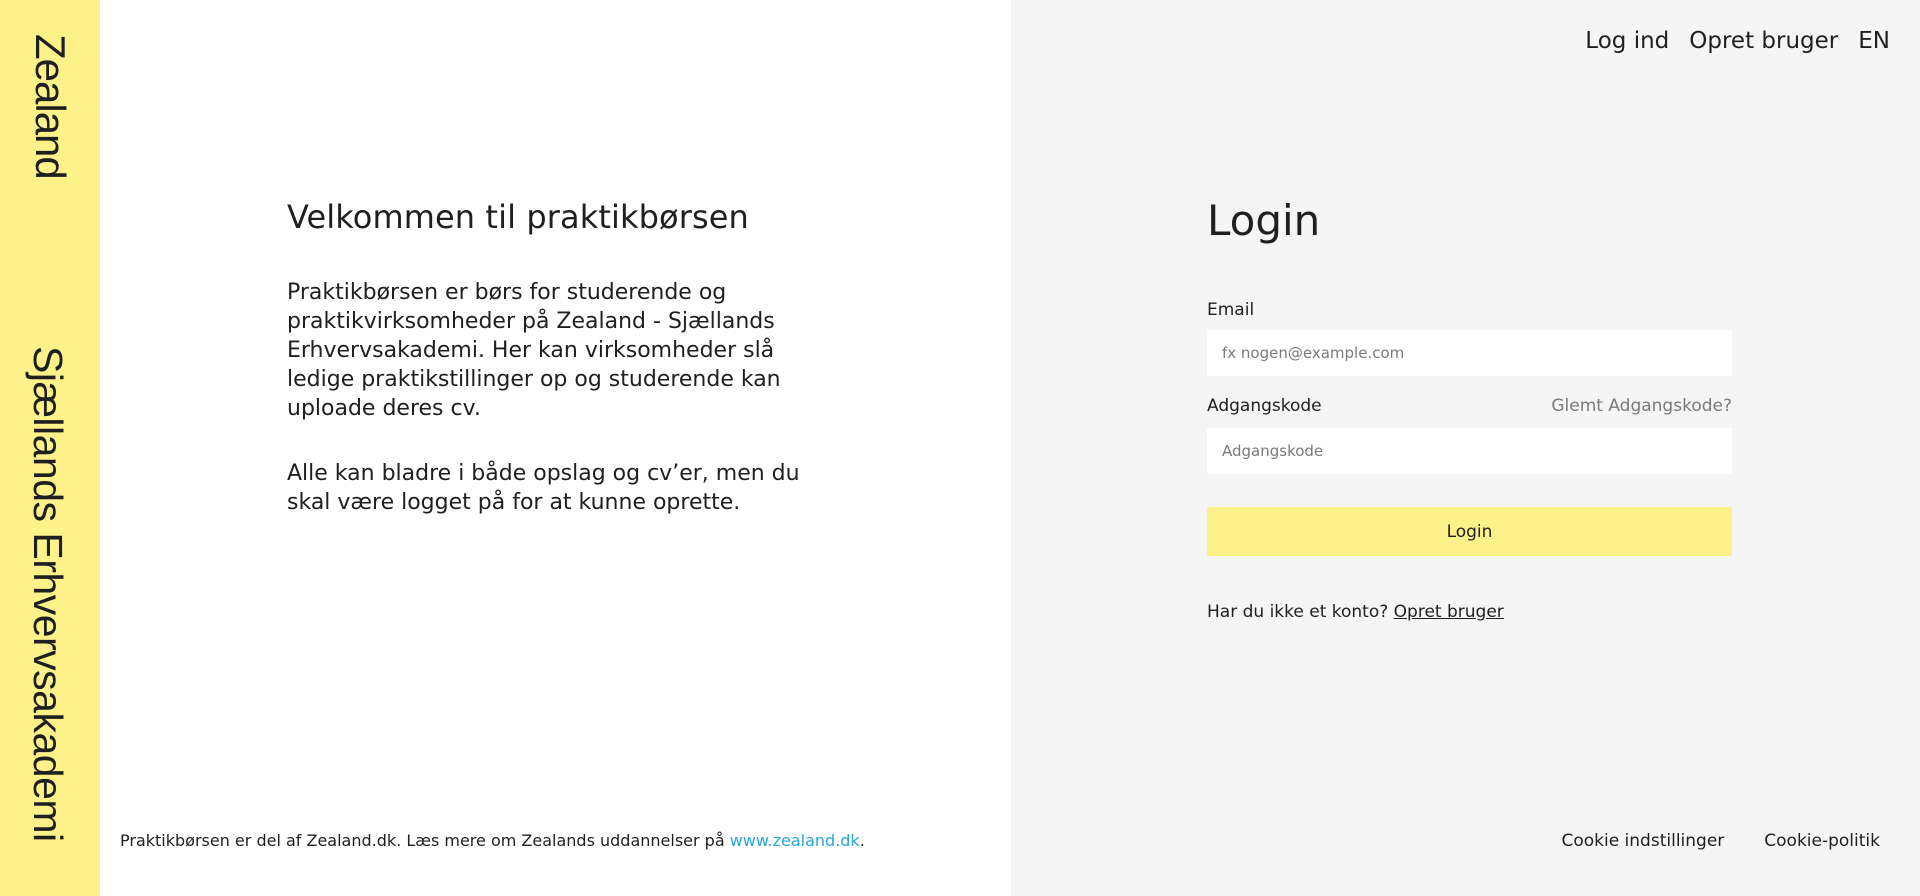  Describe the element at coordinates (1469, 353) in the screenshot. I see `email-field` at that location.